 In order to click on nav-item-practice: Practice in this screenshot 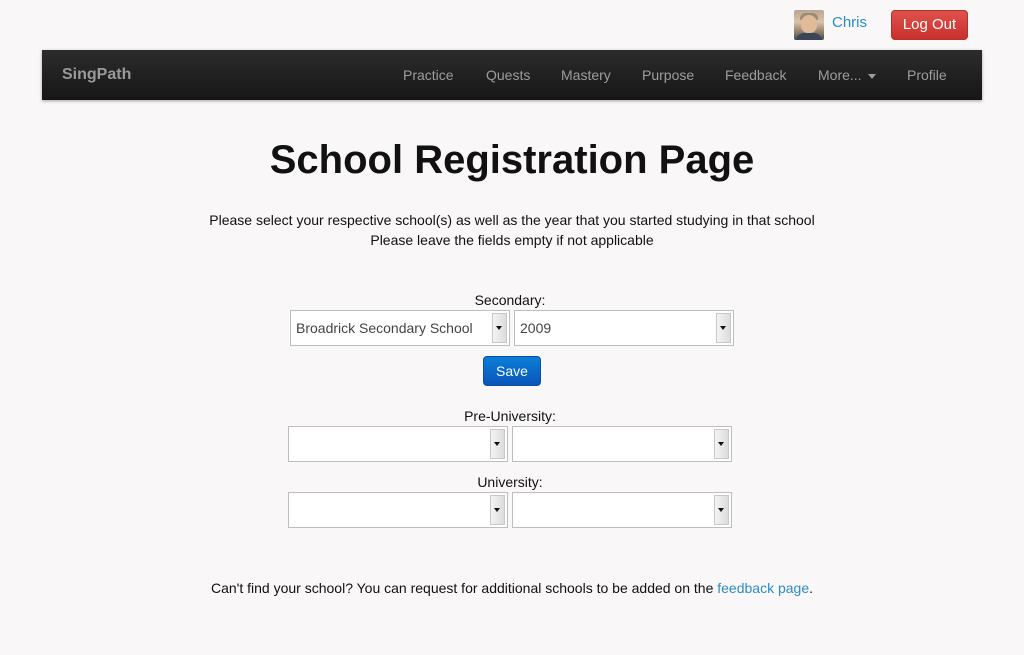, I will do `click(428, 75)`.